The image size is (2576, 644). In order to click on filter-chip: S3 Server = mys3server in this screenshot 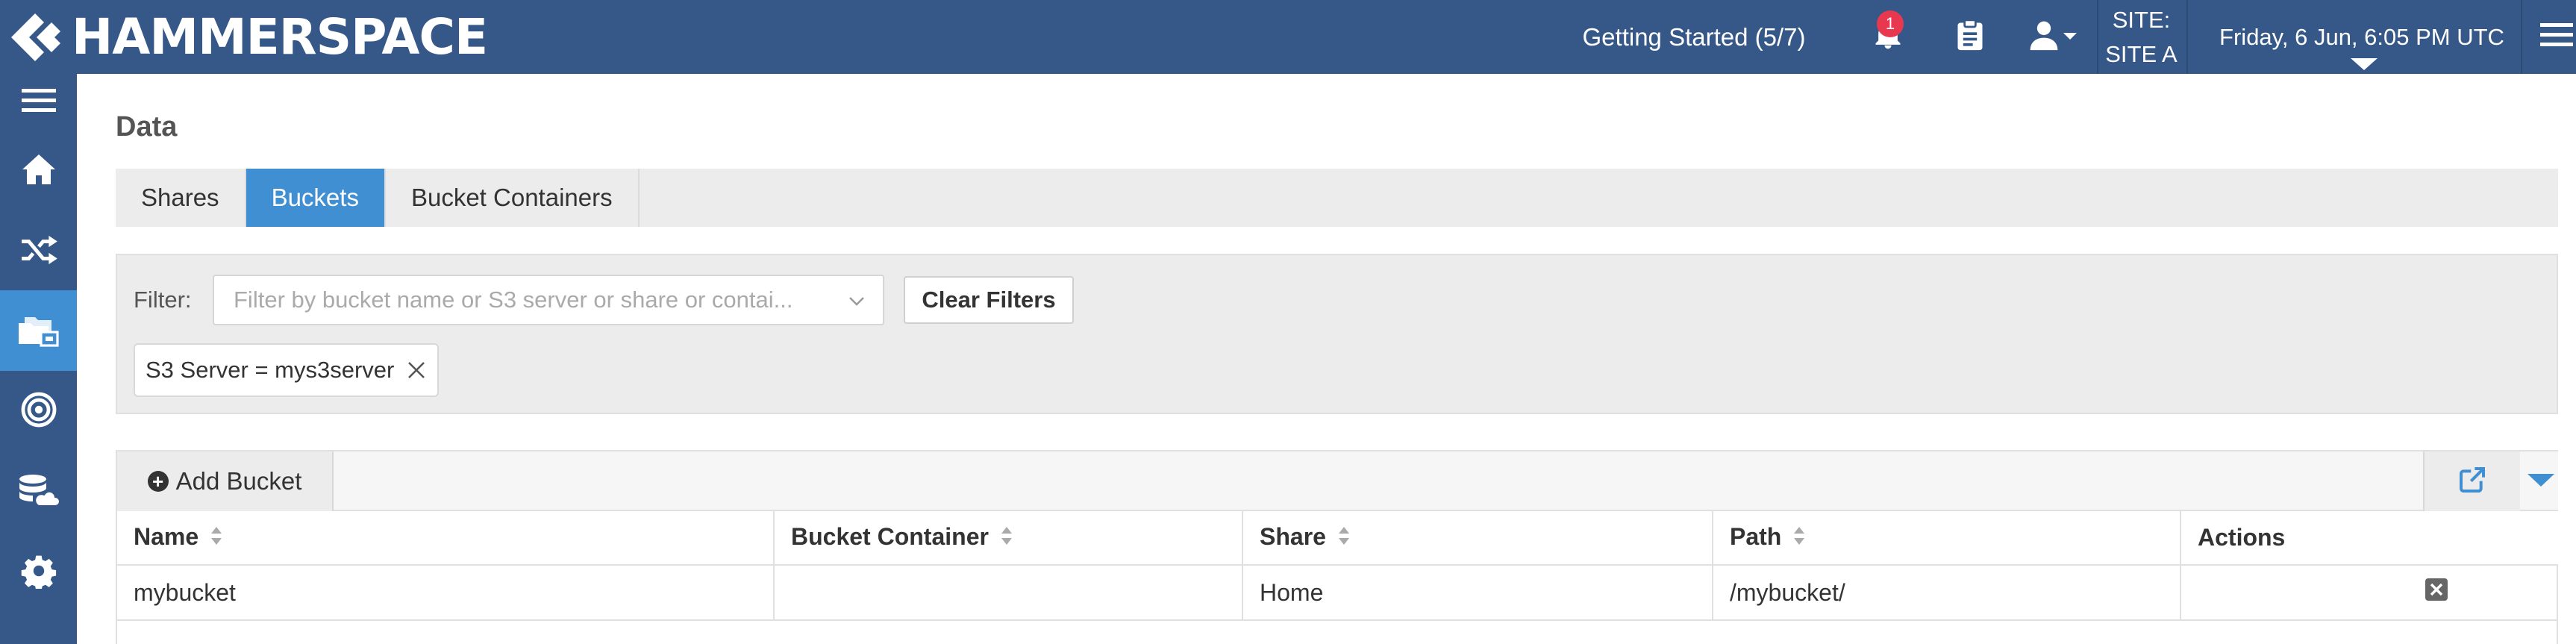, I will do `click(287, 370)`.